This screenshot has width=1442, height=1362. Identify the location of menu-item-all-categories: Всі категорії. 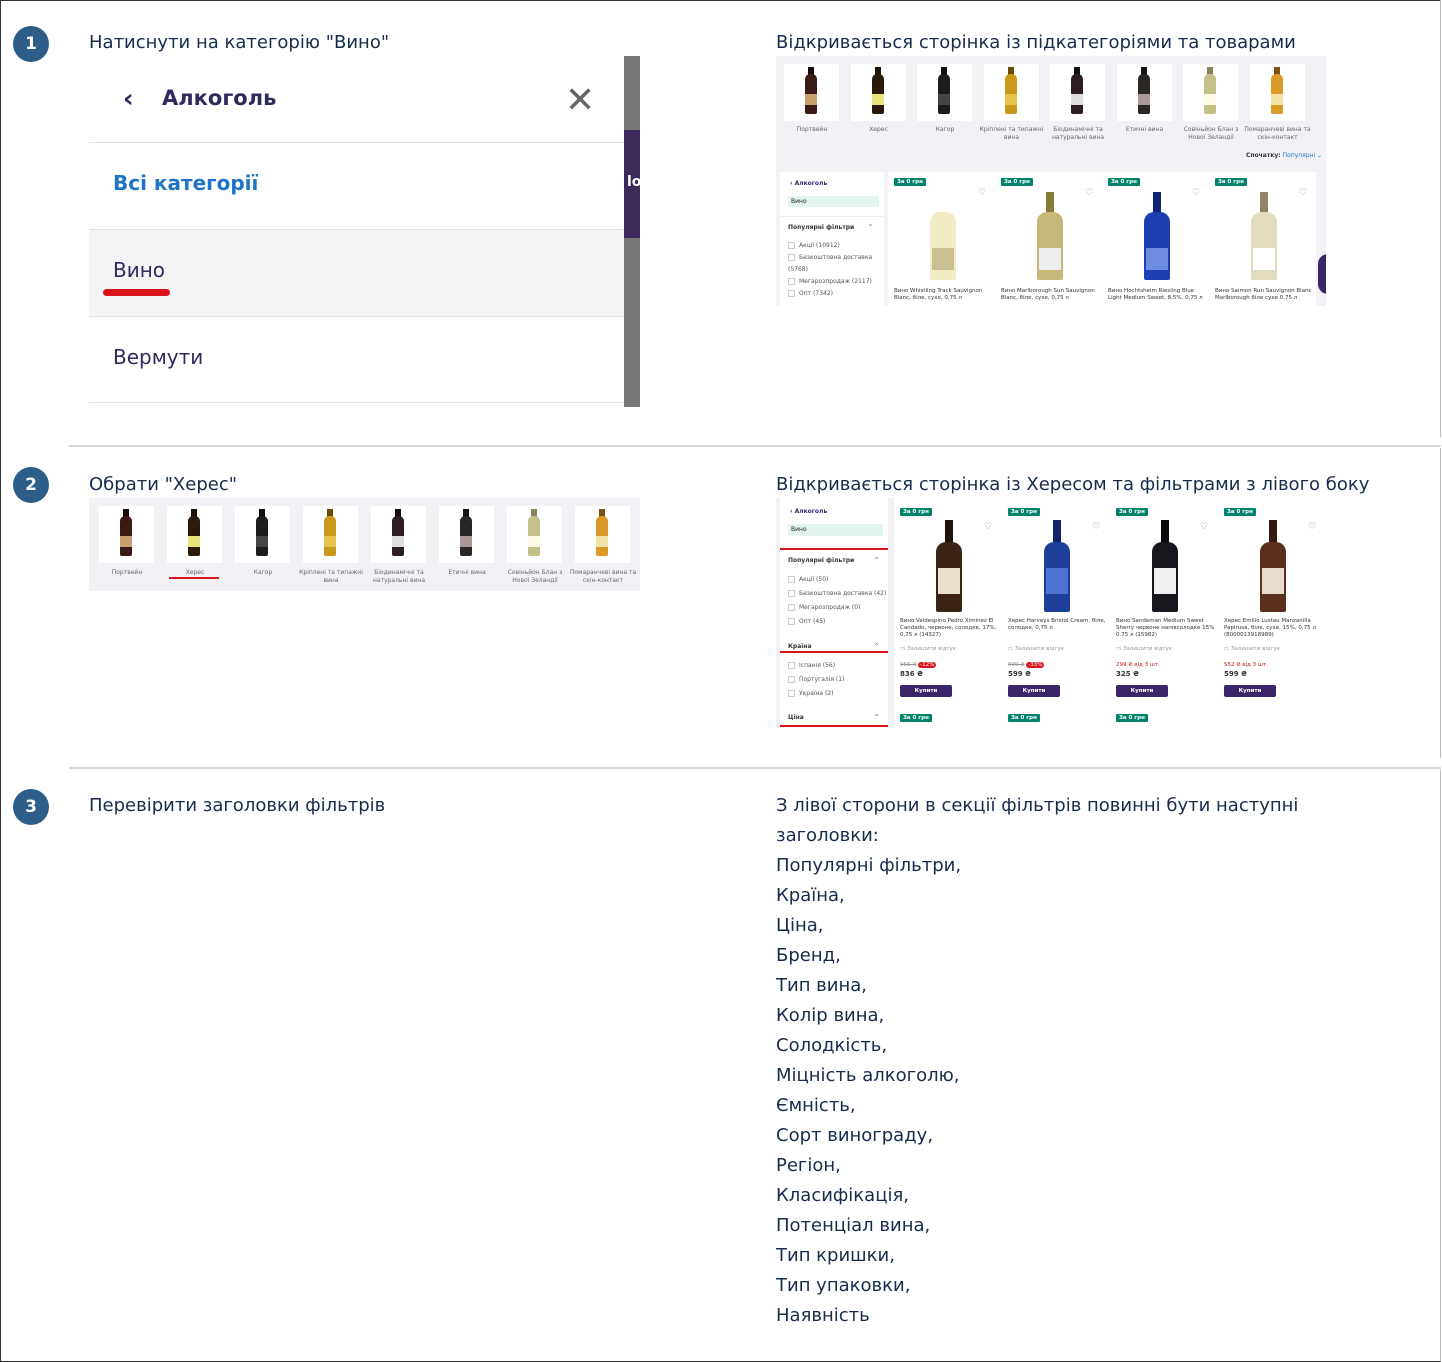
(357, 185).